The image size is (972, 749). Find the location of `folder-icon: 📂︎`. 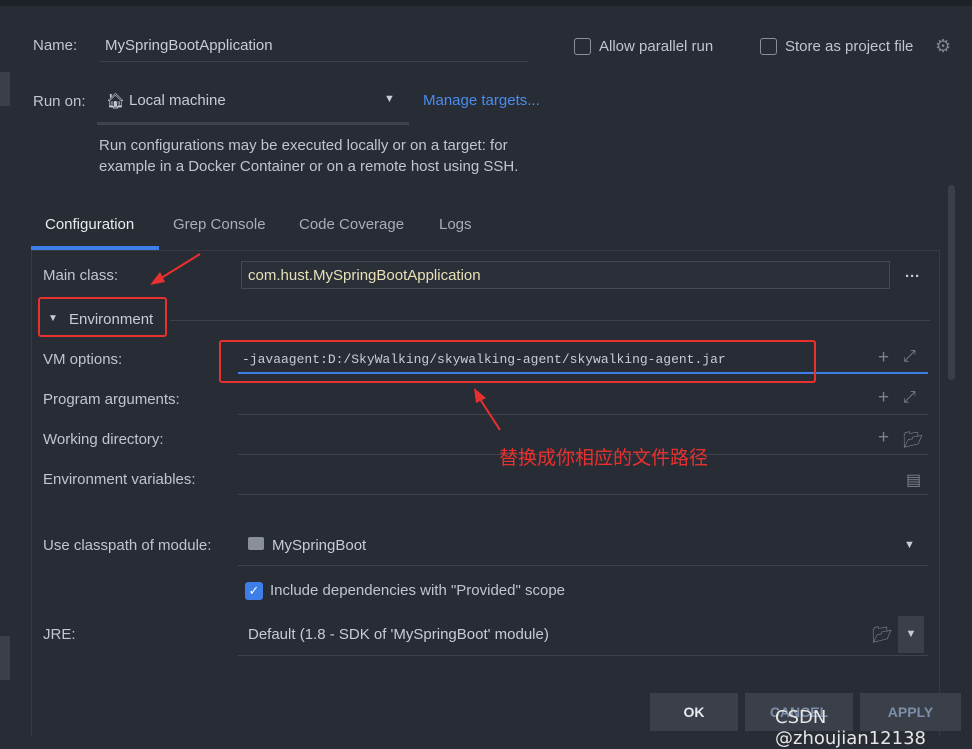

folder-icon: 📂︎ is located at coordinates (882, 635).